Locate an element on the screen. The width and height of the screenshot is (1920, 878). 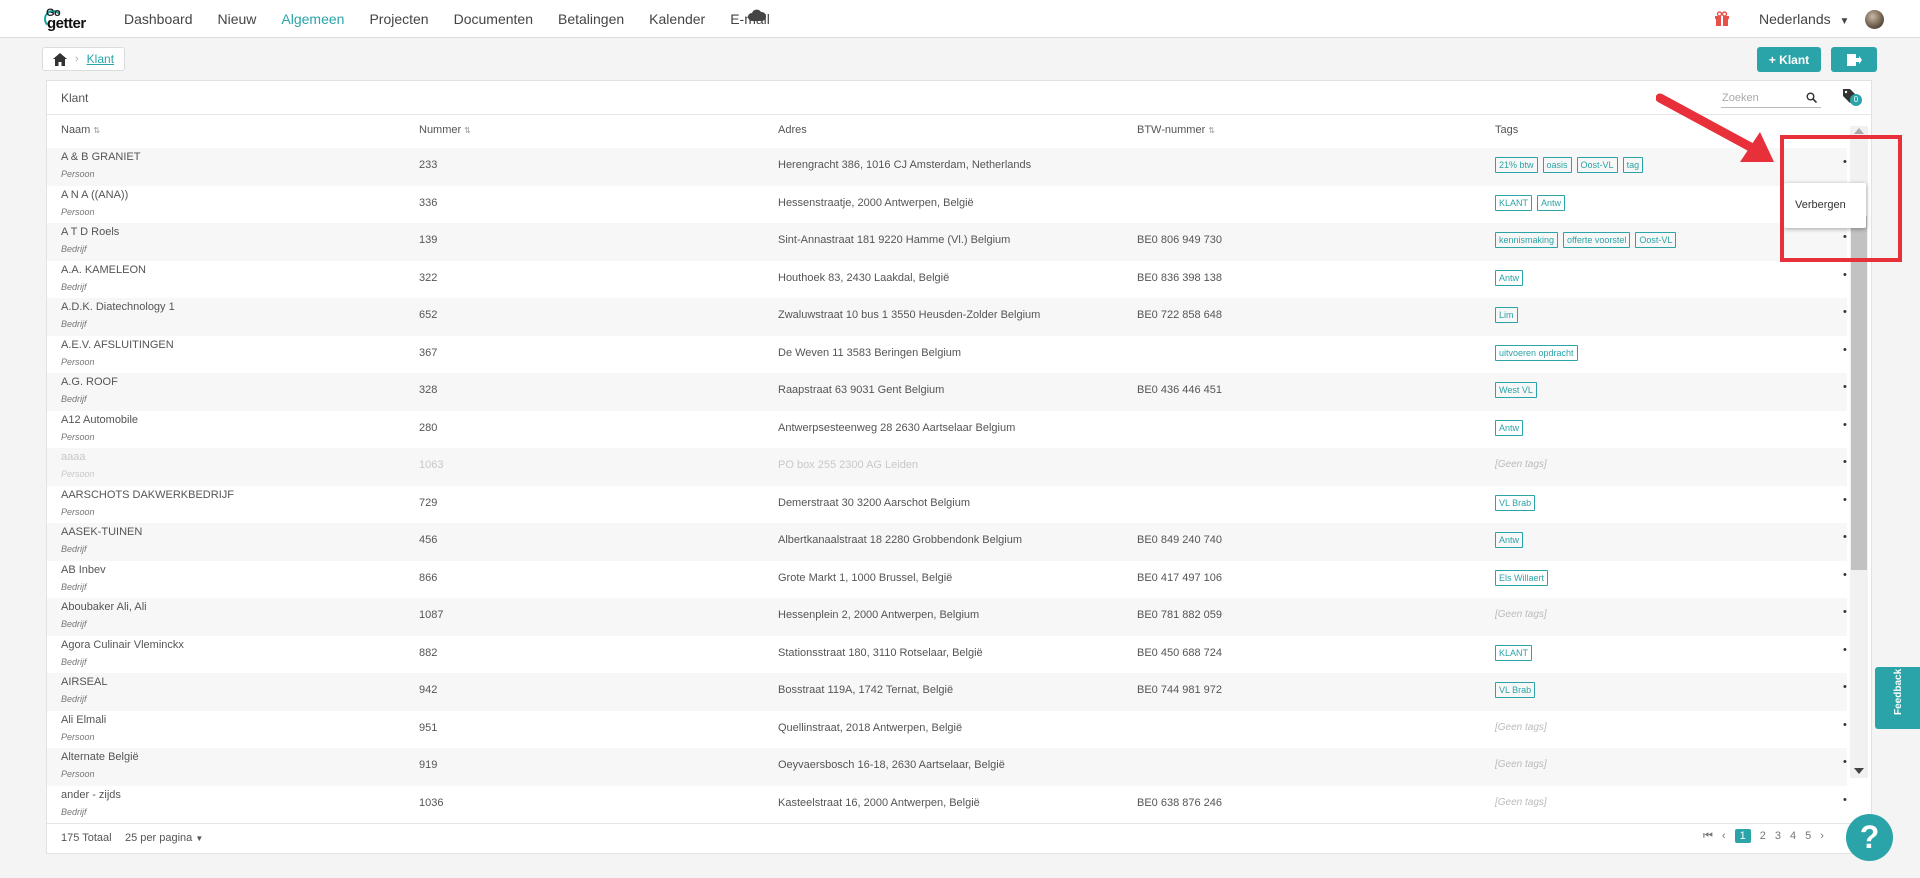
client-name: Ali Elmali is located at coordinates (83, 720).